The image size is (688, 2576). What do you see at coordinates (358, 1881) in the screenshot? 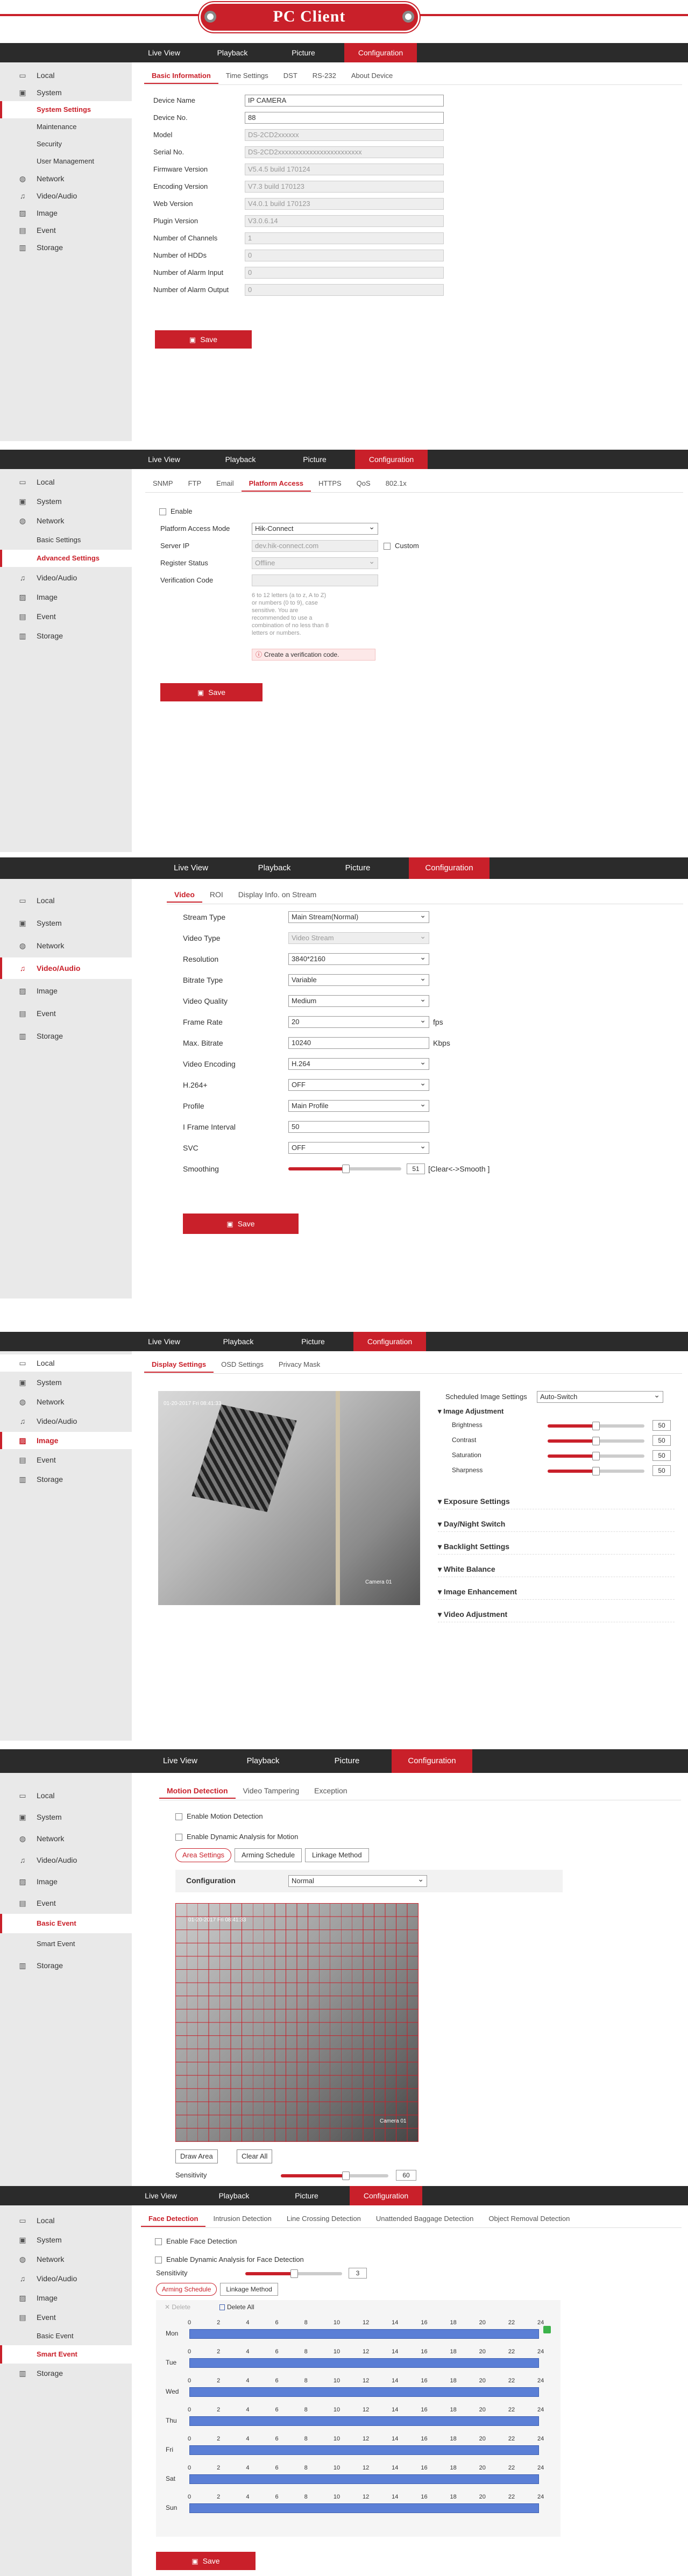
I see `config-select: Normal` at bounding box center [358, 1881].